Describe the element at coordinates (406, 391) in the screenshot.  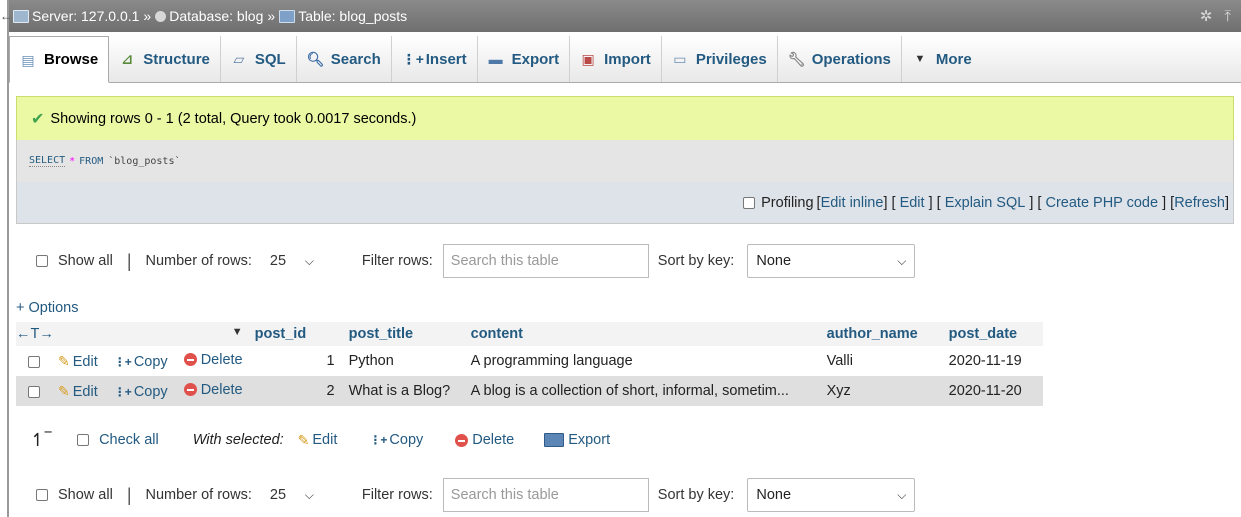
I see `cell-post-title: What is a Blog?` at that location.